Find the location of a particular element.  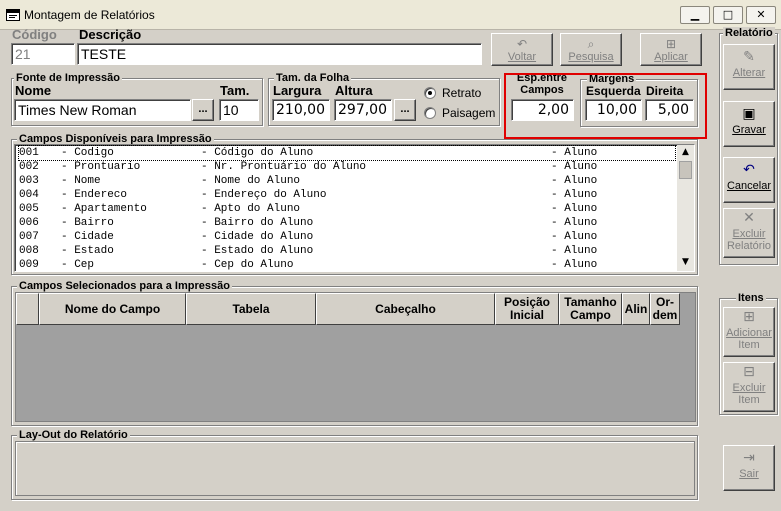

scroll-down-icon: ▼ is located at coordinates (685, 263).